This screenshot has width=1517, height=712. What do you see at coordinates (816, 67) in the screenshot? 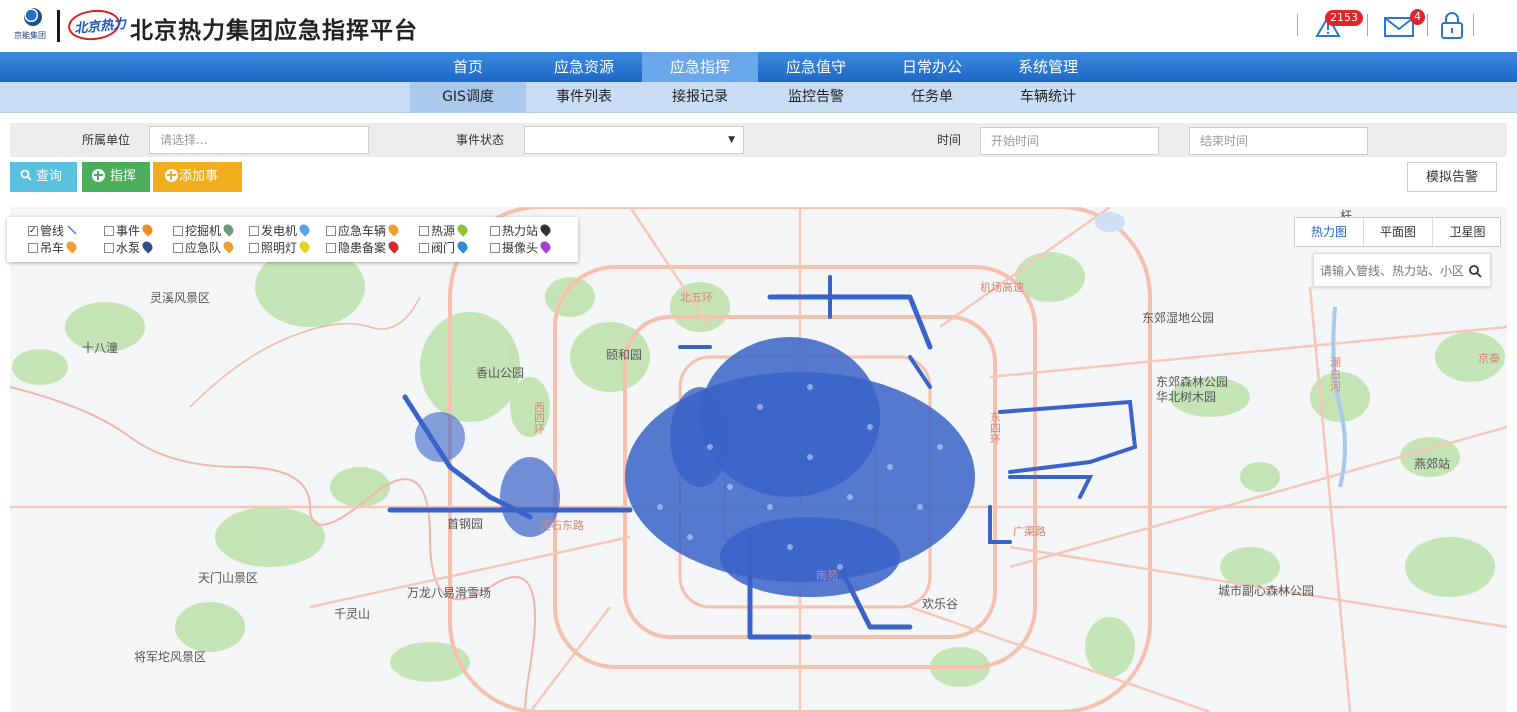
I see `nav-emergency-duty: 应急值守` at bounding box center [816, 67].